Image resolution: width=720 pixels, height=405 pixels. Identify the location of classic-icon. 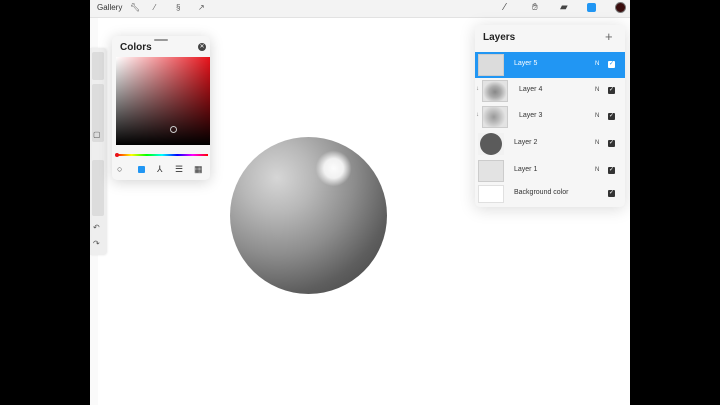
(141, 169).